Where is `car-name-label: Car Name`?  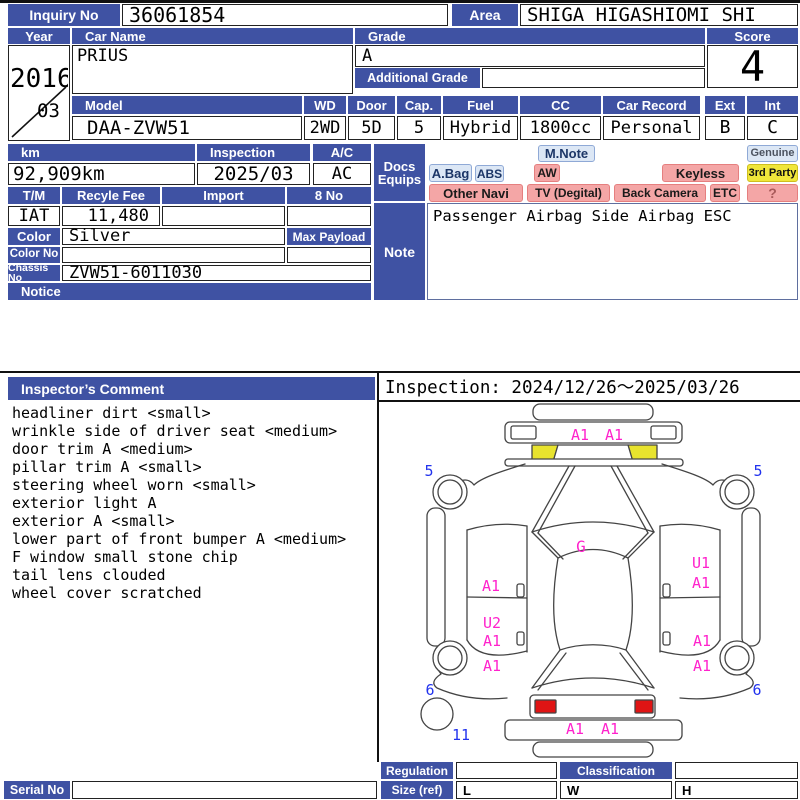 car-name-label: Car Name is located at coordinates (212, 36).